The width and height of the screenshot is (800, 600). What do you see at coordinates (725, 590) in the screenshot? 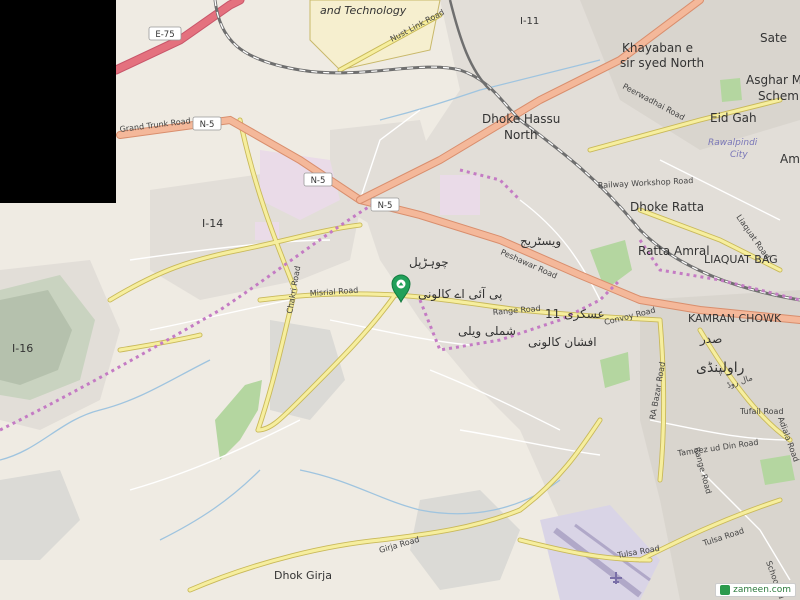
I see `zameen-logo-icon` at bounding box center [725, 590].